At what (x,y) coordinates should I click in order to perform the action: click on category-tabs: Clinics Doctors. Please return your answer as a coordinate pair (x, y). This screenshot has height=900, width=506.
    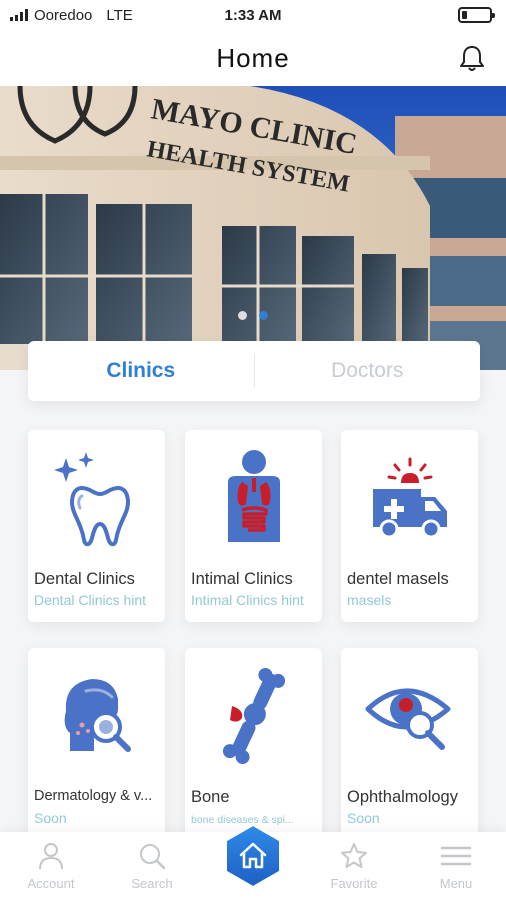
    Looking at the image, I should click on (254, 371).